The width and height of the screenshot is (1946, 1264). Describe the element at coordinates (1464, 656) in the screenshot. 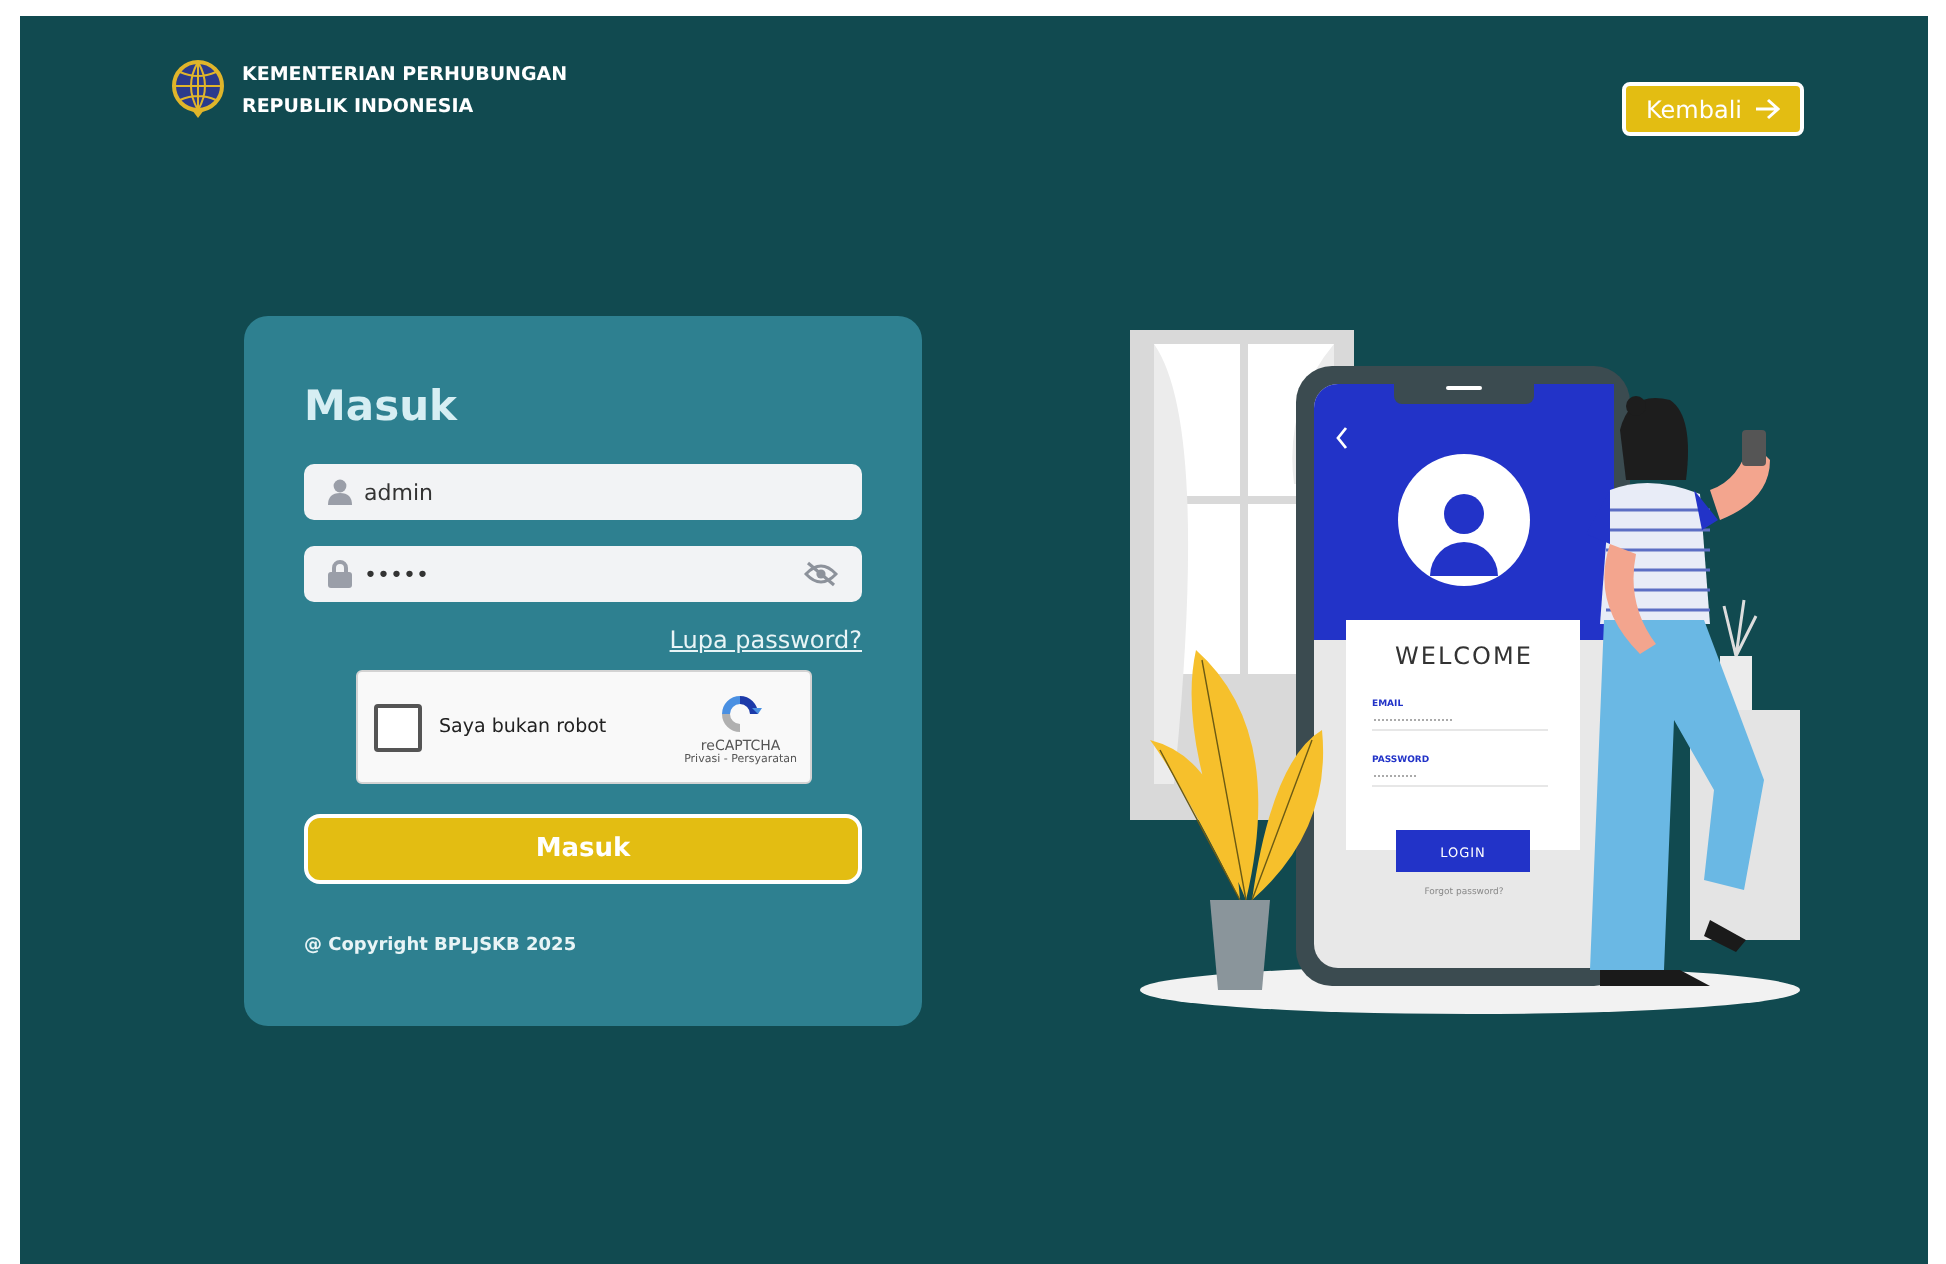

I see `welcome-heading: WELCOME` at that location.